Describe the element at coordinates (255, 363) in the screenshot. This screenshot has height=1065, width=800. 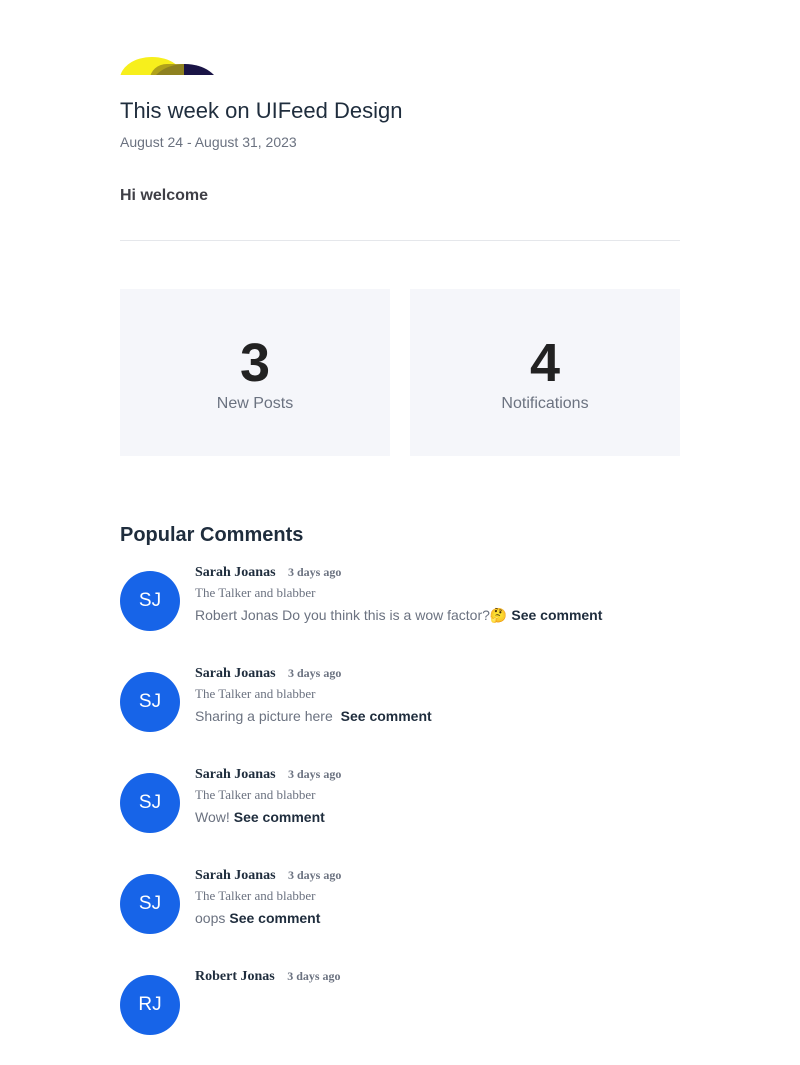
I see `stat-value: 3` at that location.